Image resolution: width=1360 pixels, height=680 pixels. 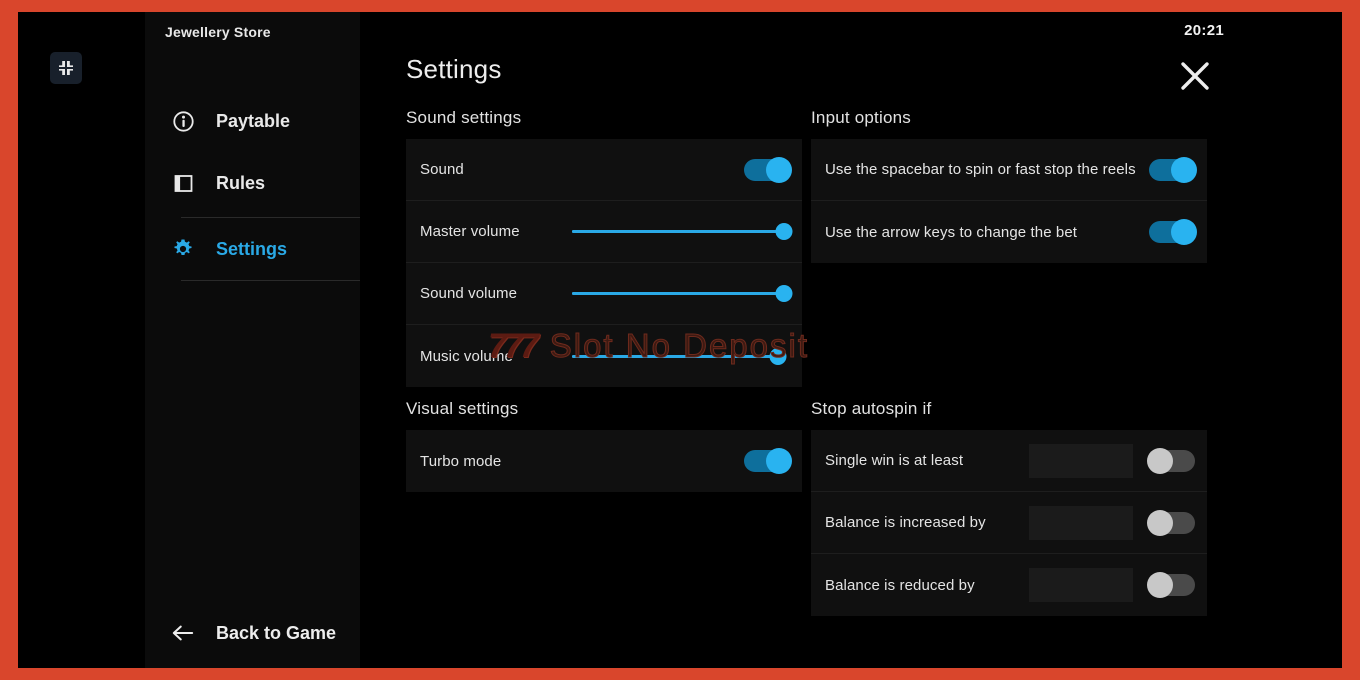 I want to click on balance-increased-input, so click(x=1081, y=522).